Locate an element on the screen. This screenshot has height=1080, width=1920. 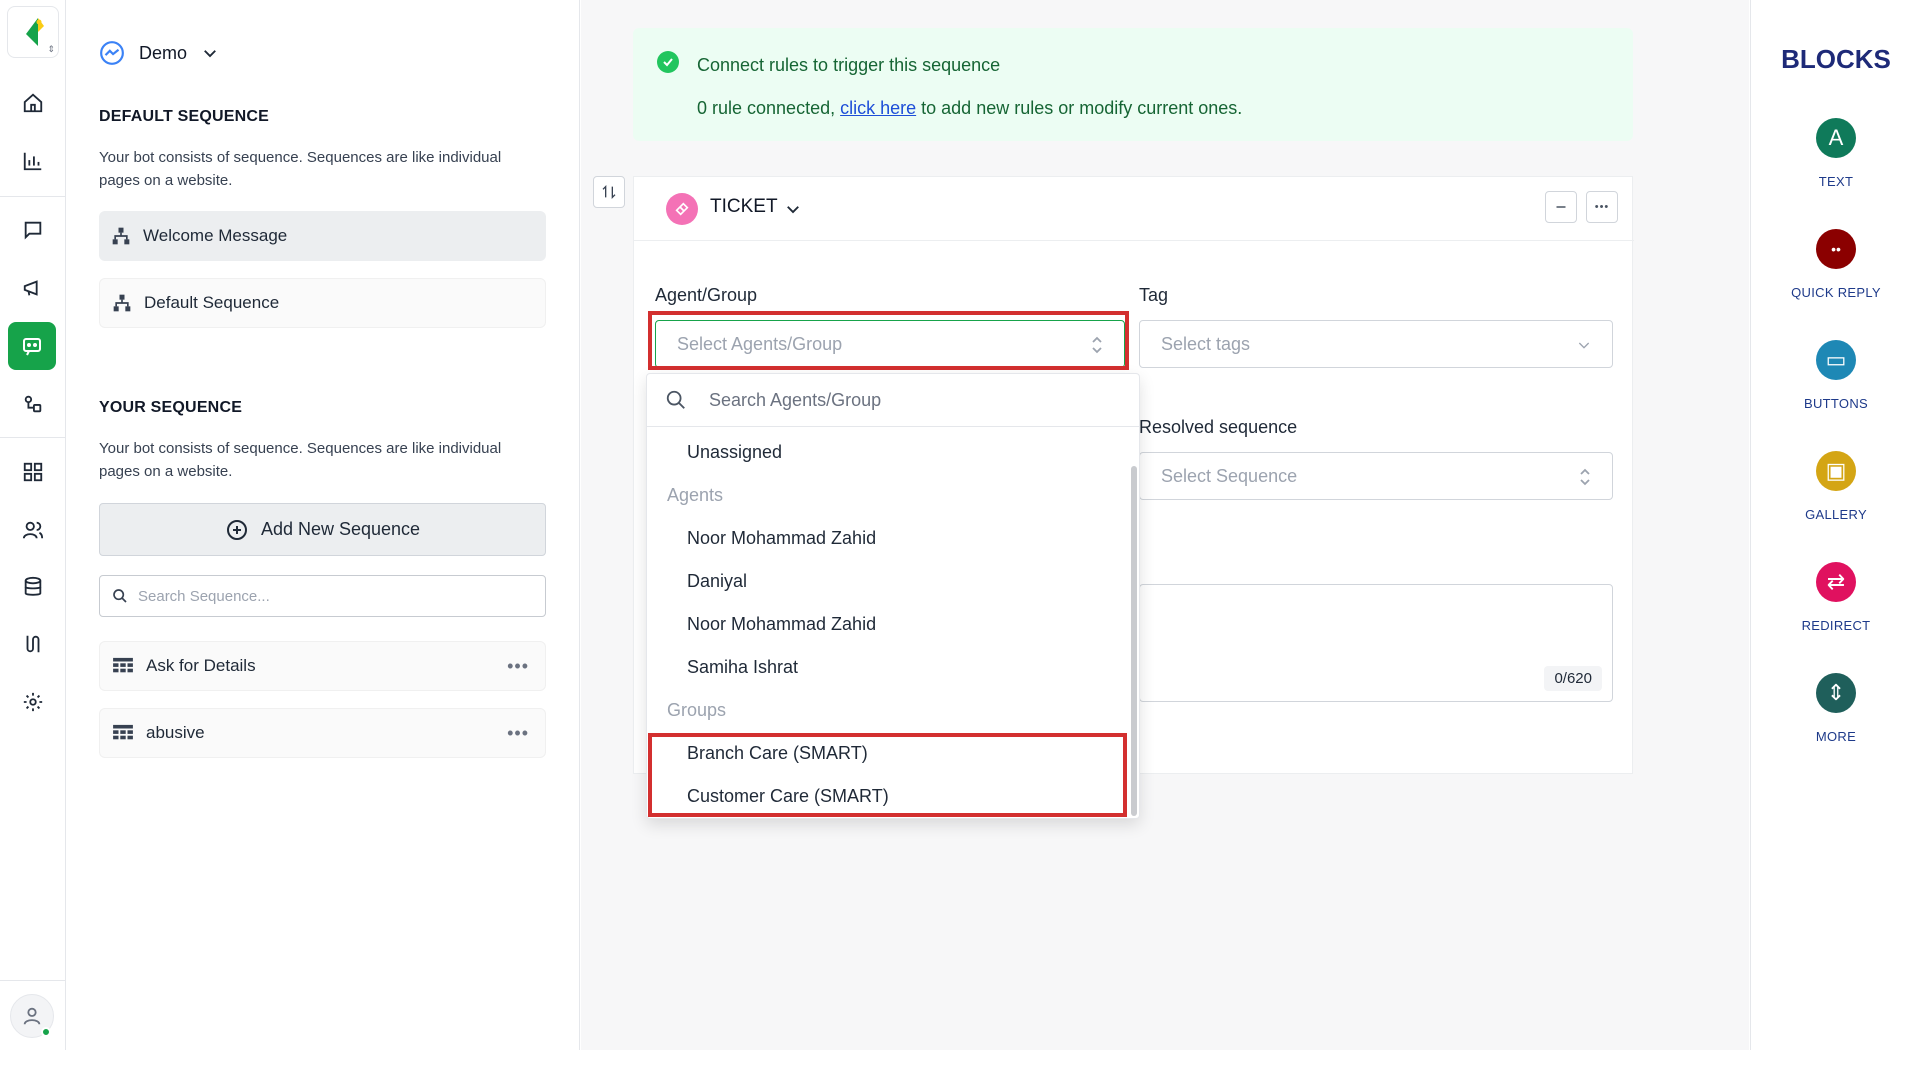
dropdown-scrollbar is located at coordinates (1134, 641).